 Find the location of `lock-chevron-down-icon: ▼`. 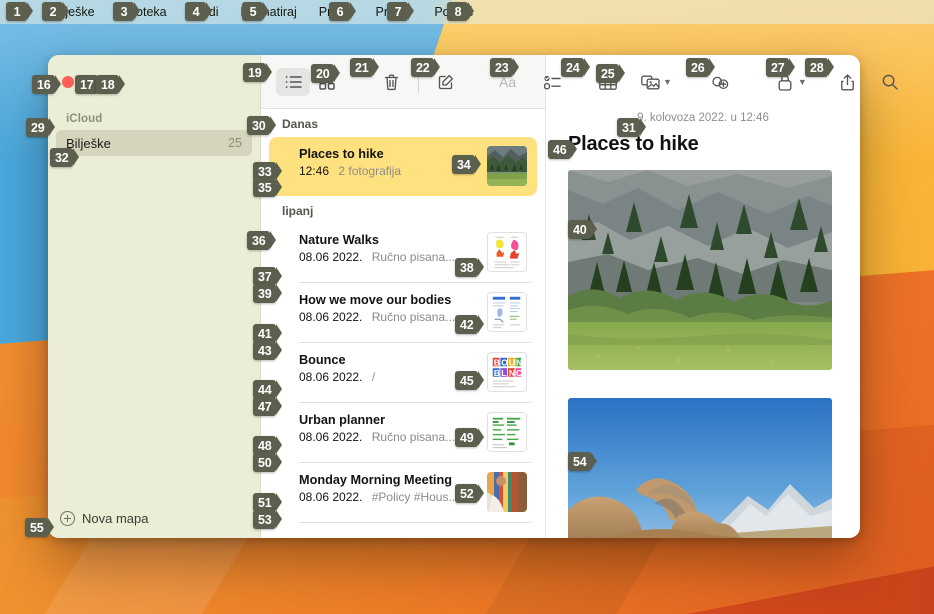

lock-chevron-down-icon: ▼ is located at coordinates (802, 82).